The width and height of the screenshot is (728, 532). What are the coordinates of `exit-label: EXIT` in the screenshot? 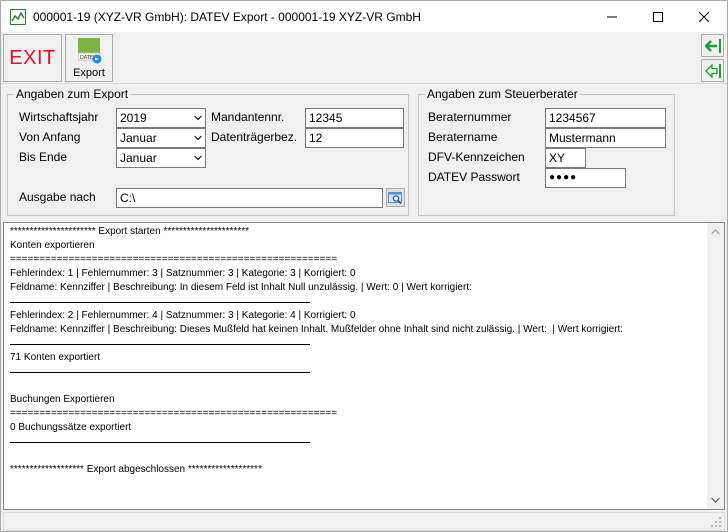 It's located at (32, 57).